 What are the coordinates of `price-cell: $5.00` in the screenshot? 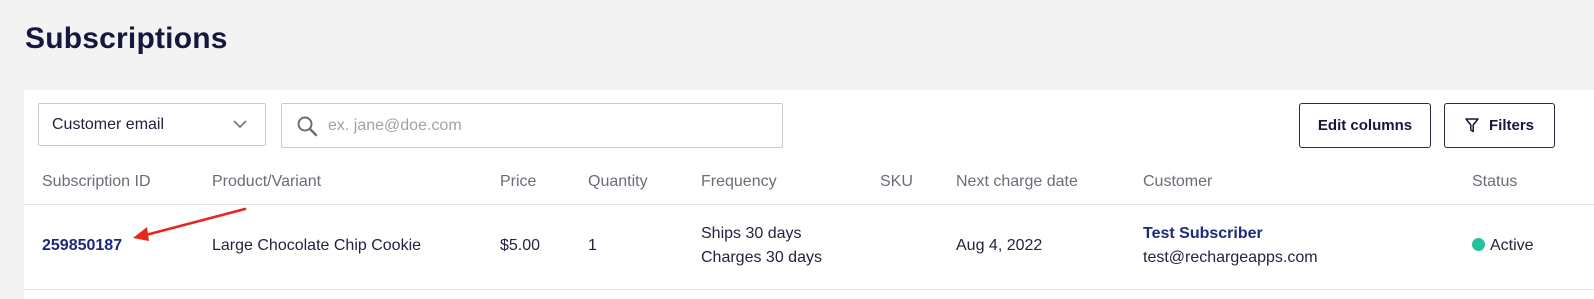 It's located at (520, 245).